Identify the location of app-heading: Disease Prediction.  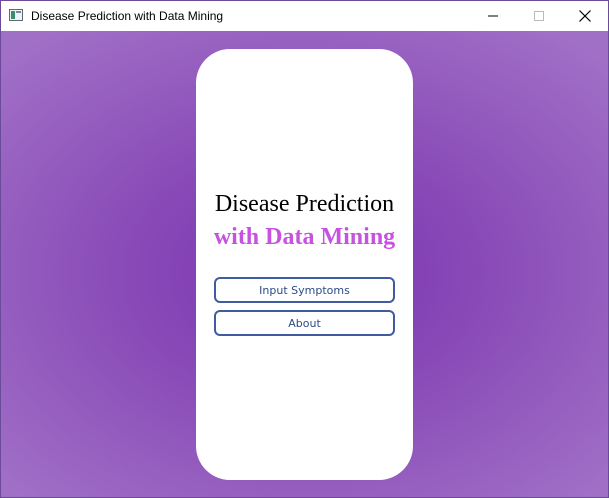
(304, 204).